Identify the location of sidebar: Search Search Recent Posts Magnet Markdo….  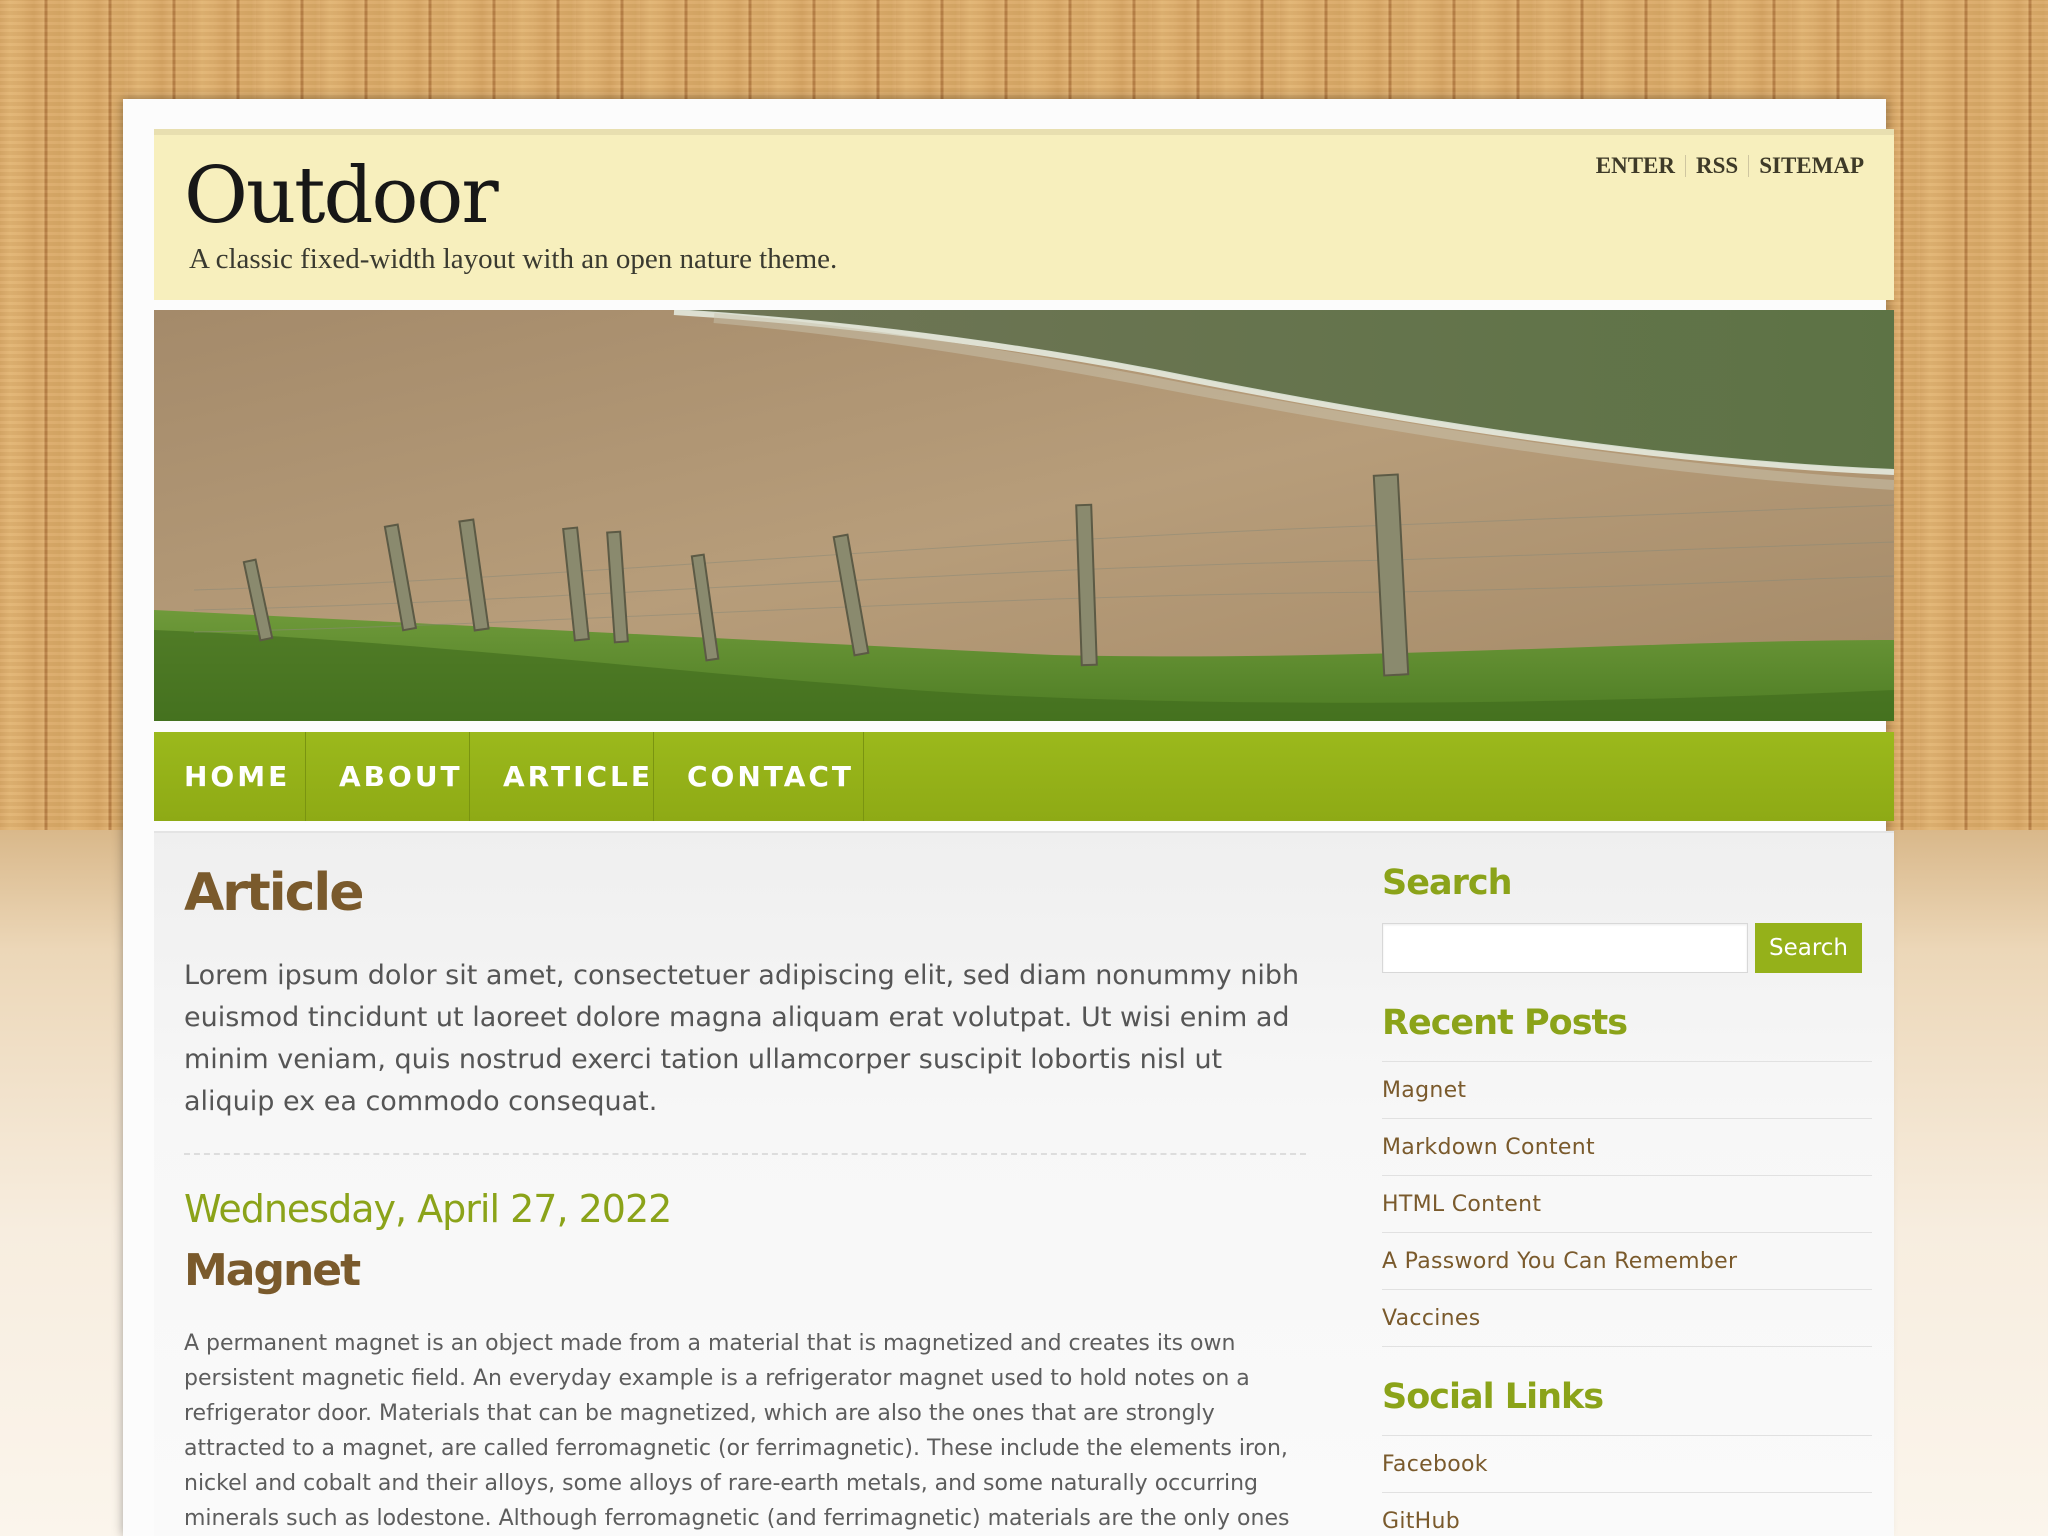
(1627, 1199).